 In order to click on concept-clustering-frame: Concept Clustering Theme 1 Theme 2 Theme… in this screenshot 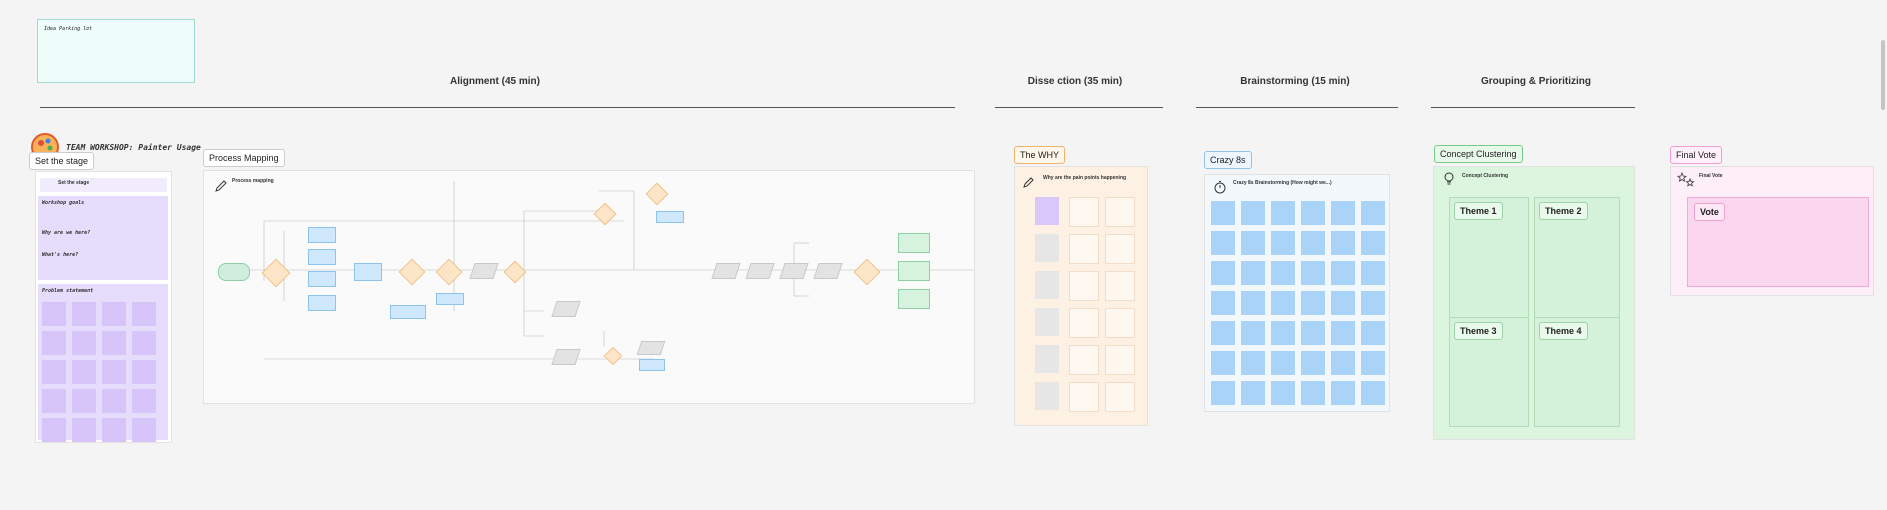, I will do `click(1534, 303)`.